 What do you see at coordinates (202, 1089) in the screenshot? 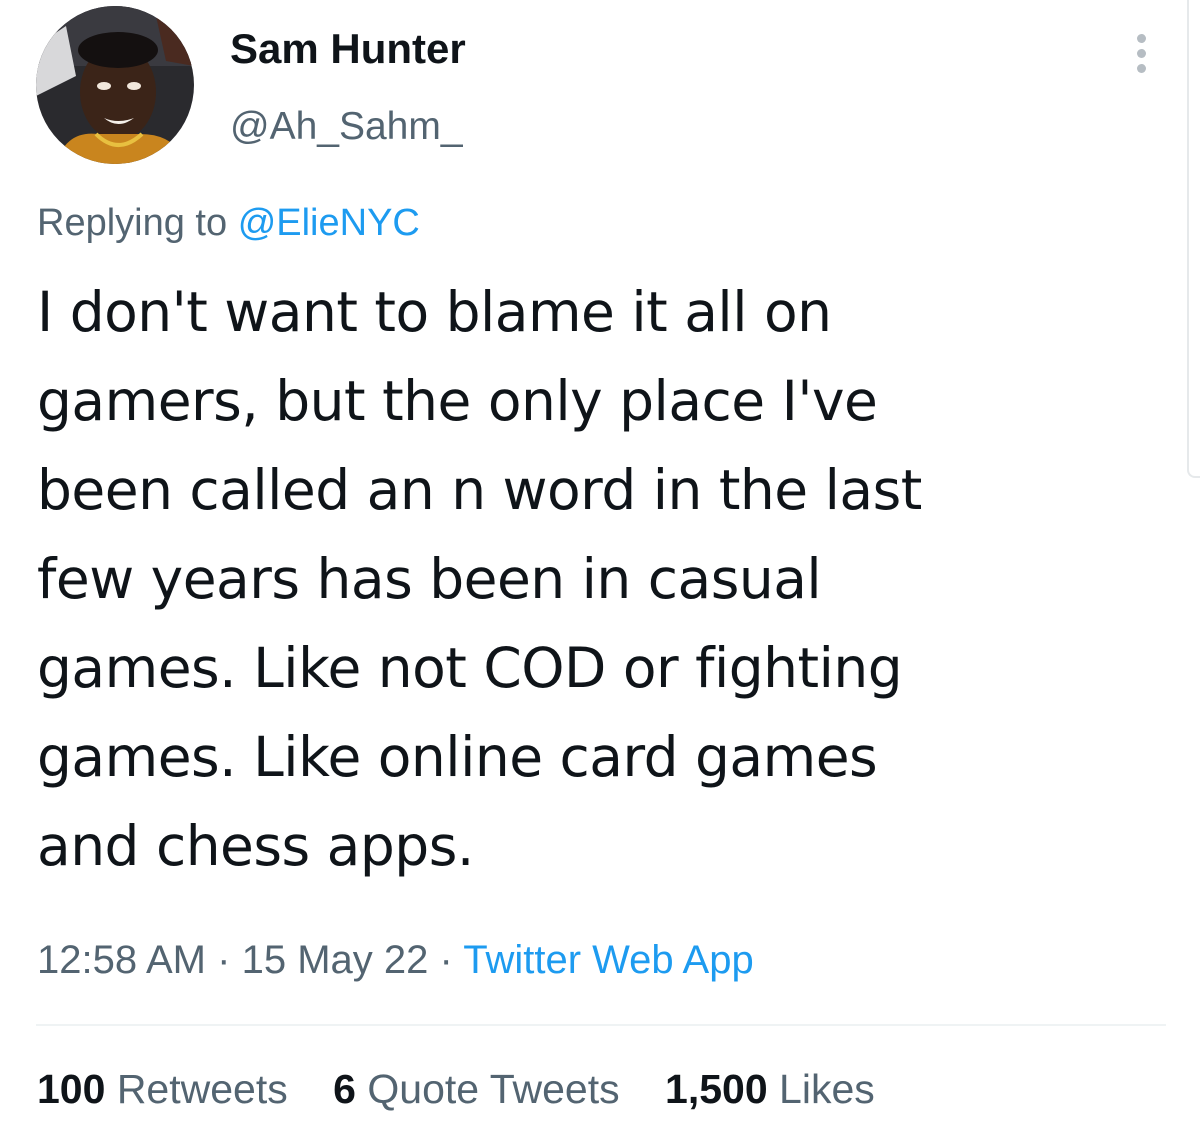
I see `retweets-label: Retweets` at bounding box center [202, 1089].